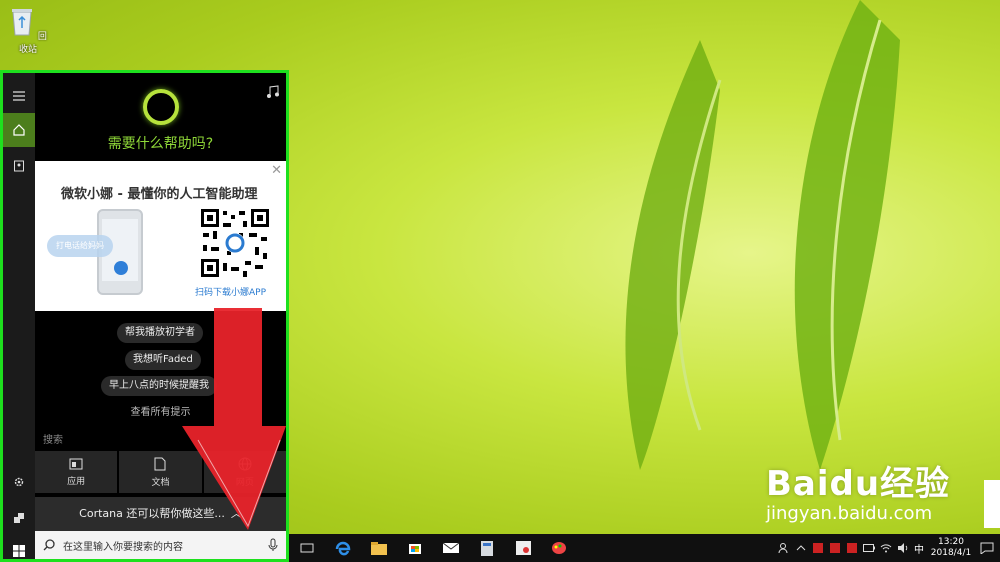 This screenshot has height=562, width=1000. What do you see at coordinates (80, 246) in the screenshot?
I see `phone-speech-bubble: 打电话给妈妈` at bounding box center [80, 246].